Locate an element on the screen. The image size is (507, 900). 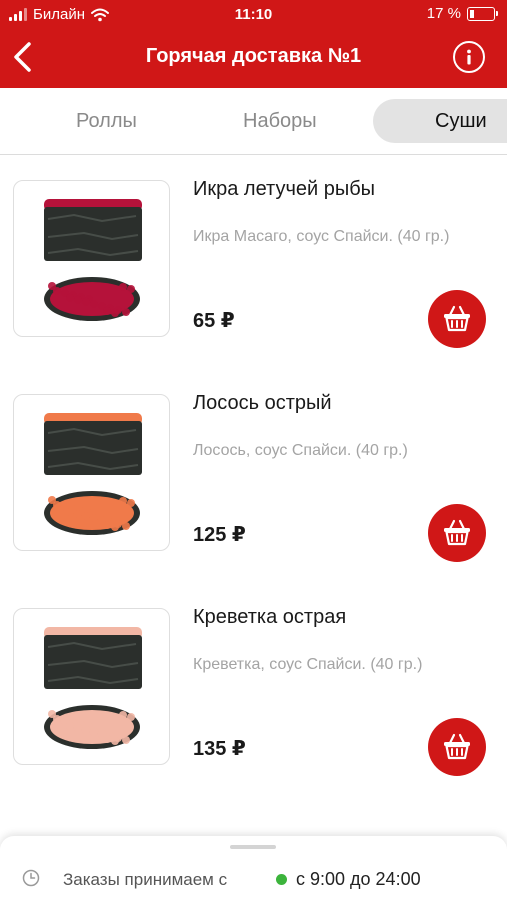
tab-sushi: Суши is located at coordinates (440, 121).